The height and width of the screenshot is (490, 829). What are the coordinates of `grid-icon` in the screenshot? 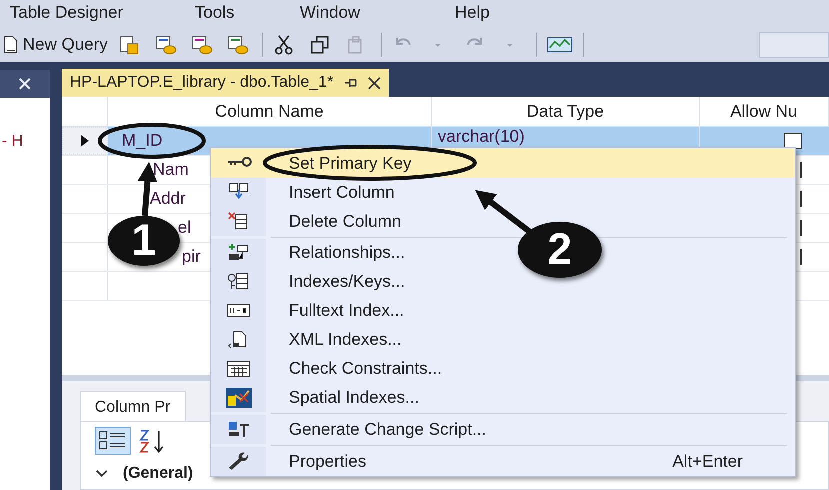 It's located at (239, 368).